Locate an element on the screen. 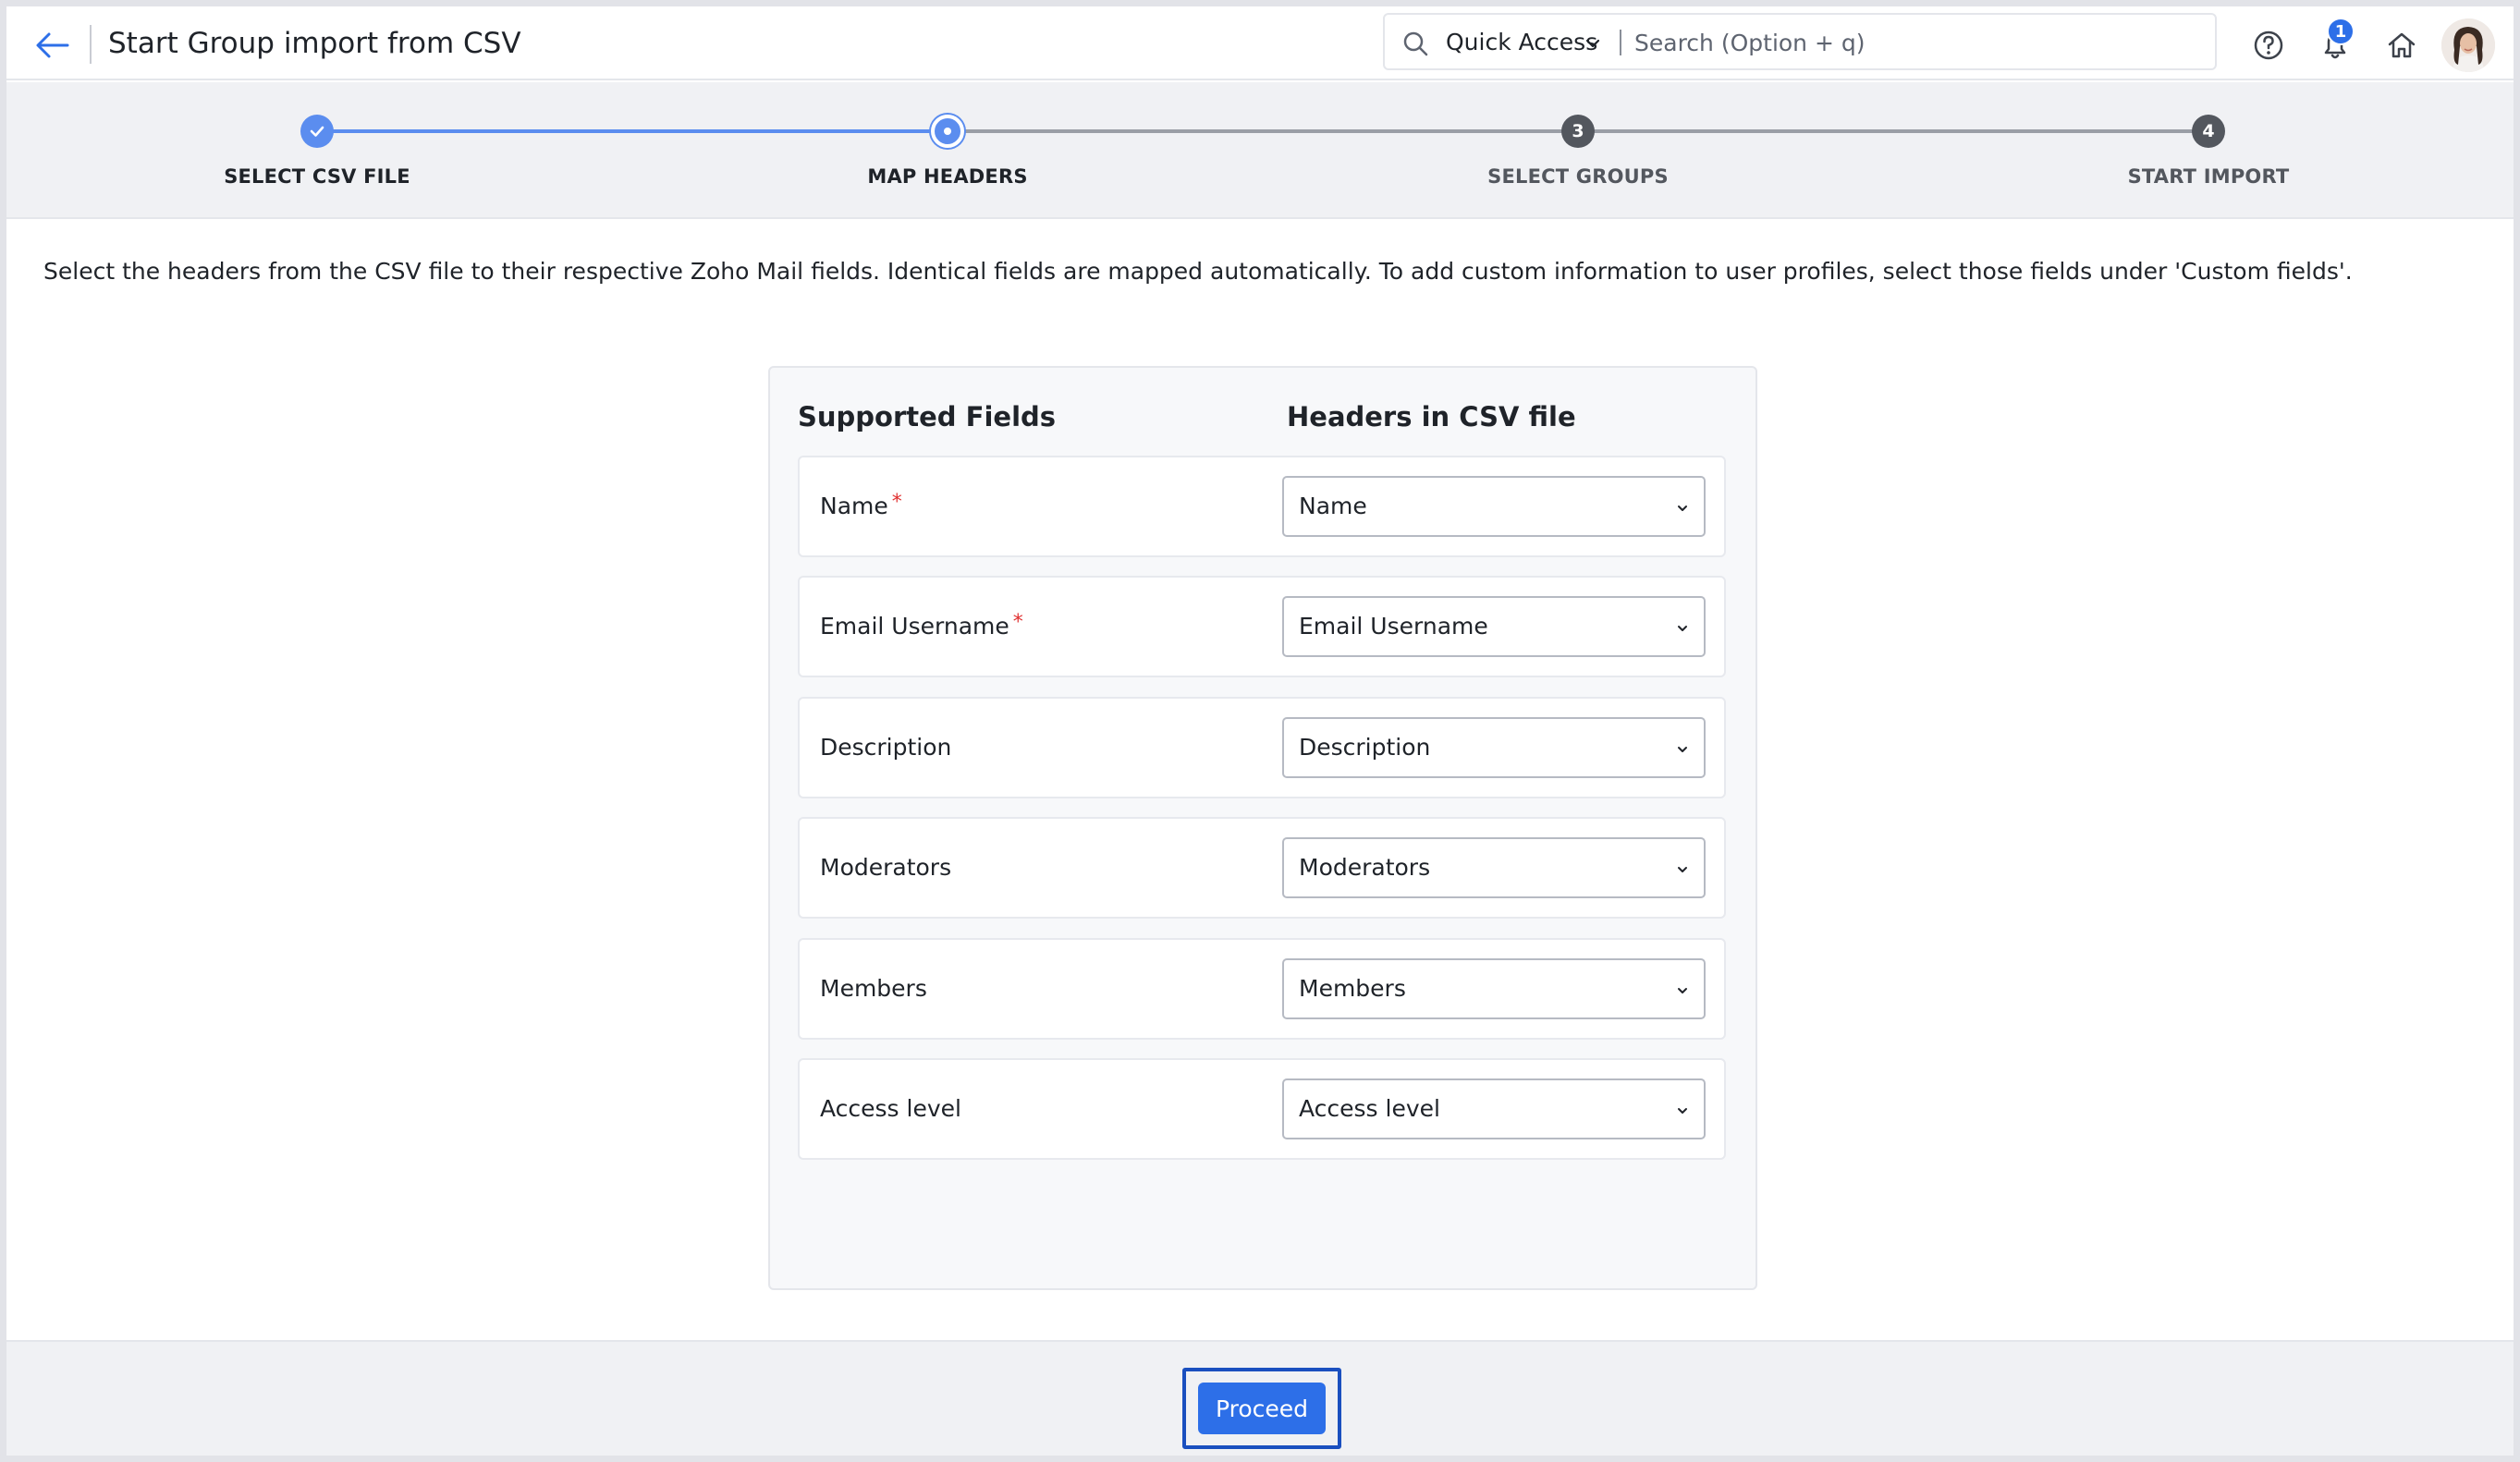  field-label: Email Username * is located at coordinates (921, 626).